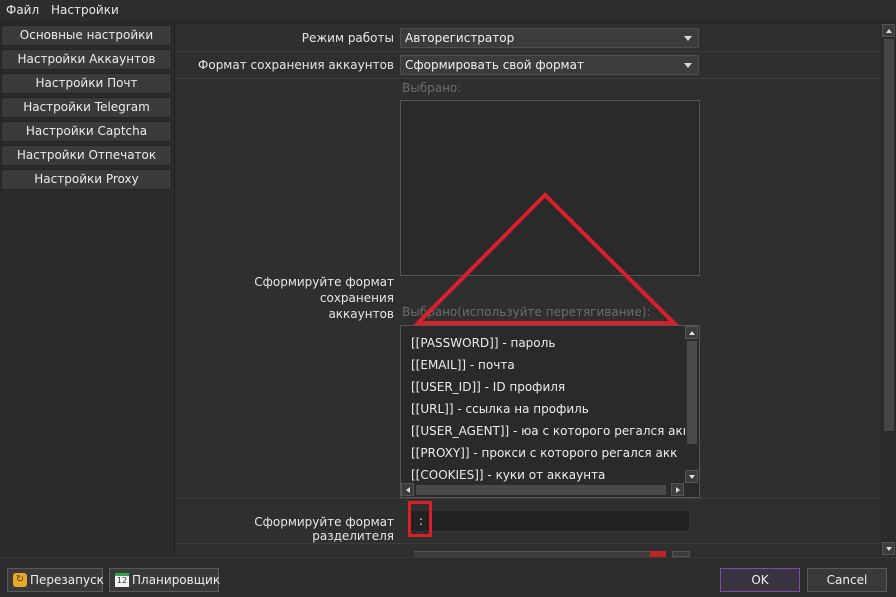 This screenshot has height=597, width=896. Describe the element at coordinates (361, 314) in the screenshot. I see `build-format-label-line2: аккаунтов` at that location.